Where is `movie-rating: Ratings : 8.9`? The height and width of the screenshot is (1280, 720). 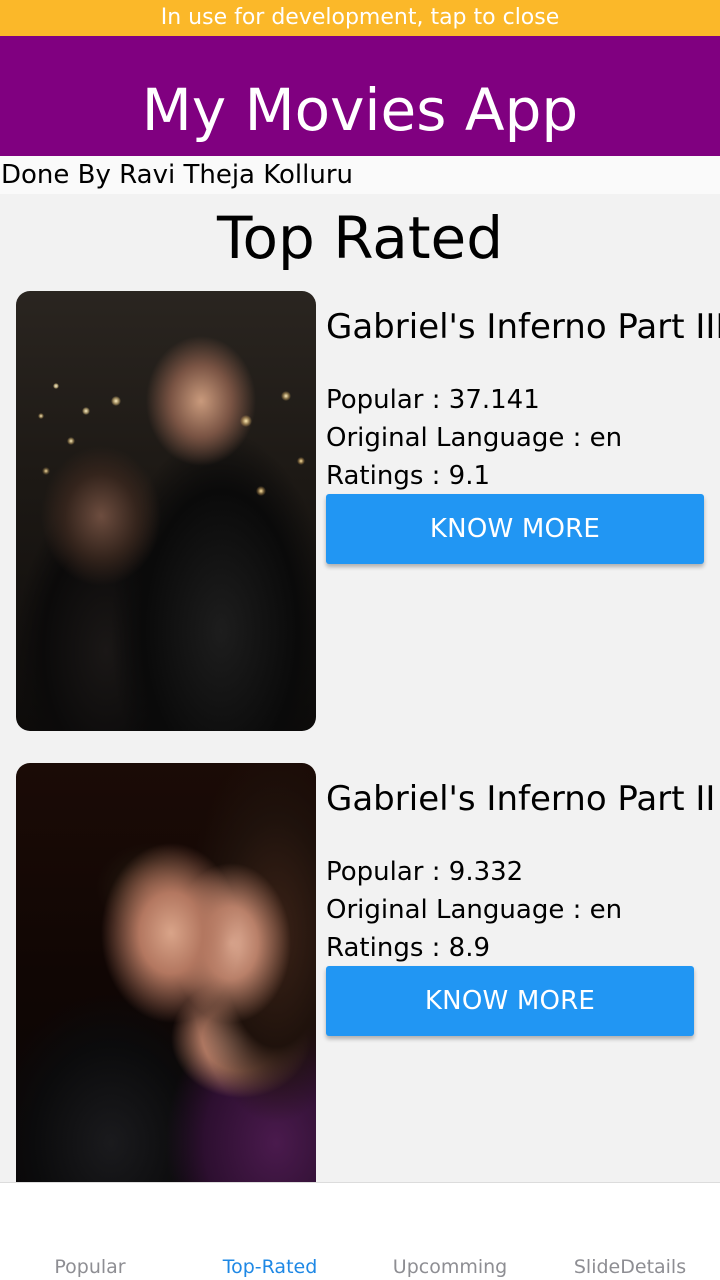 movie-rating: Ratings : 8.9 is located at coordinates (408, 948).